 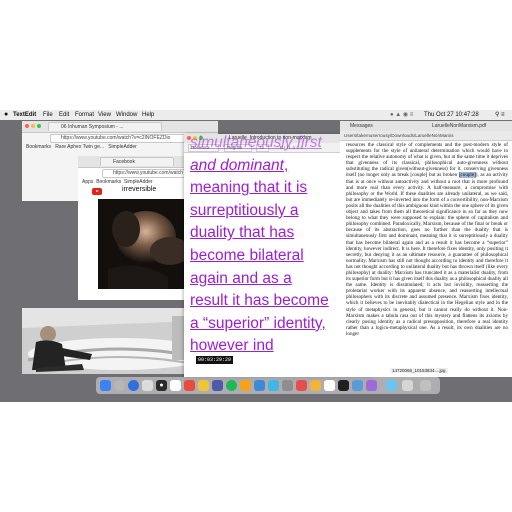 I want to click on imovie-icon, so click(x=217, y=385).